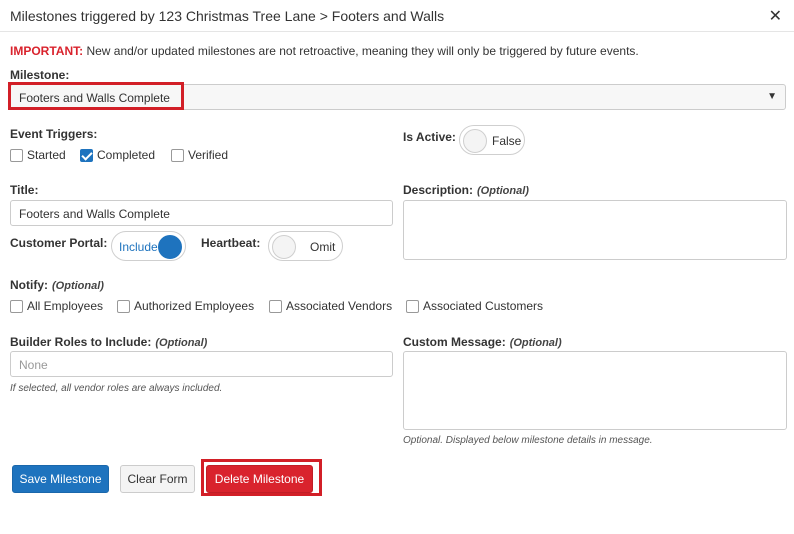 This screenshot has height=534, width=794. What do you see at coordinates (29, 285) in the screenshot?
I see `notify-label-text: Notify:` at bounding box center [29, 285].